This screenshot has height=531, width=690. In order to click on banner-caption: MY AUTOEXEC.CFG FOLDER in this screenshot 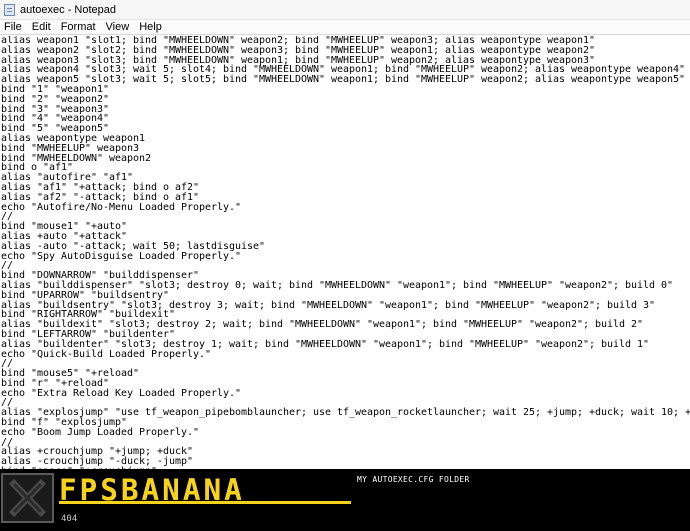, I will do `click(413, 479)`.